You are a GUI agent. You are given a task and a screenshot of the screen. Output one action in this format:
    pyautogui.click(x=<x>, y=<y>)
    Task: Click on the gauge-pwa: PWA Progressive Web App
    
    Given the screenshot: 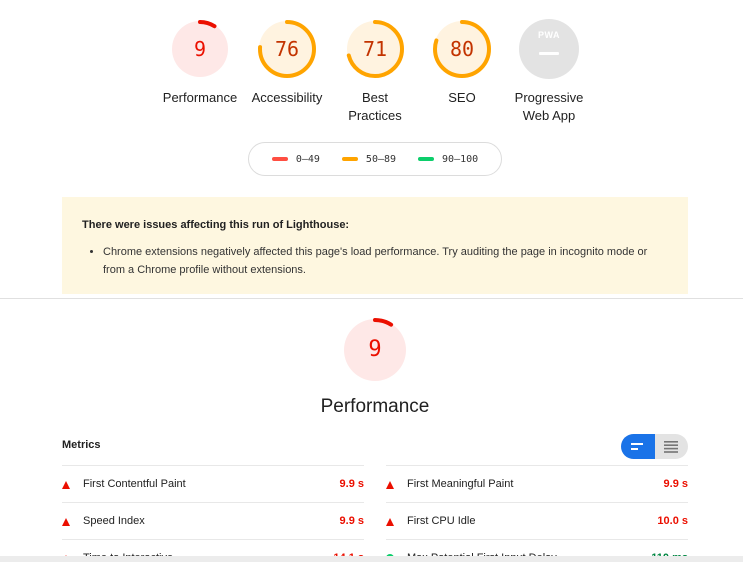 What is the action you would take?
    pyautogui.click(x=549, y=72)
    